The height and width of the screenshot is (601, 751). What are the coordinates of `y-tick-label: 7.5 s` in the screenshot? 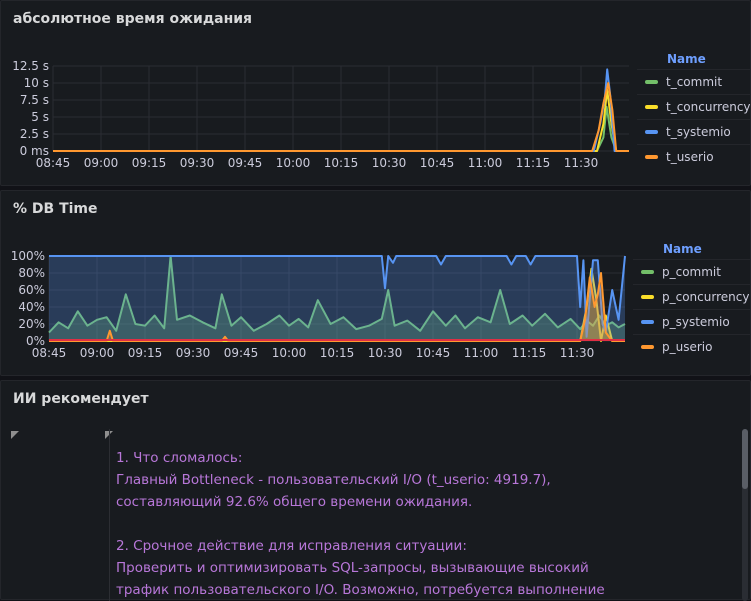 It's located at (34, 100).